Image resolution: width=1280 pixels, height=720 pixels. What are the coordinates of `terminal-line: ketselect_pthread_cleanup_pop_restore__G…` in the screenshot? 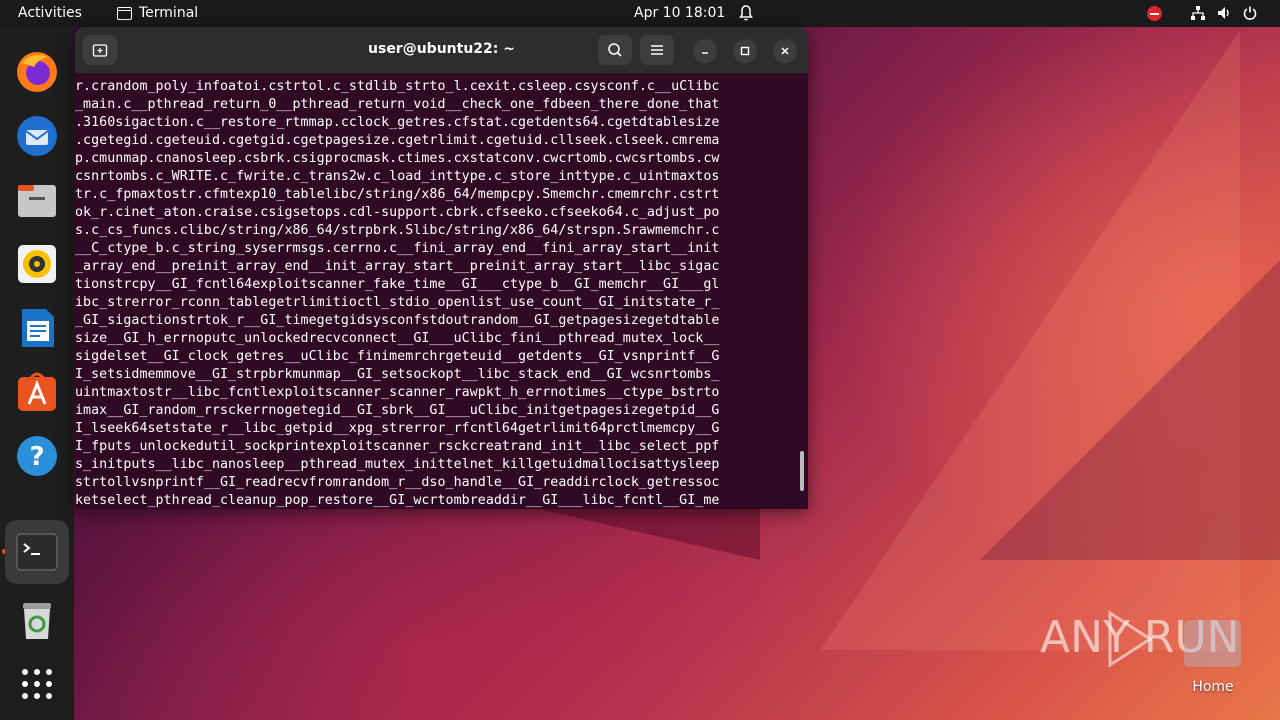 It's located at (397, 500).